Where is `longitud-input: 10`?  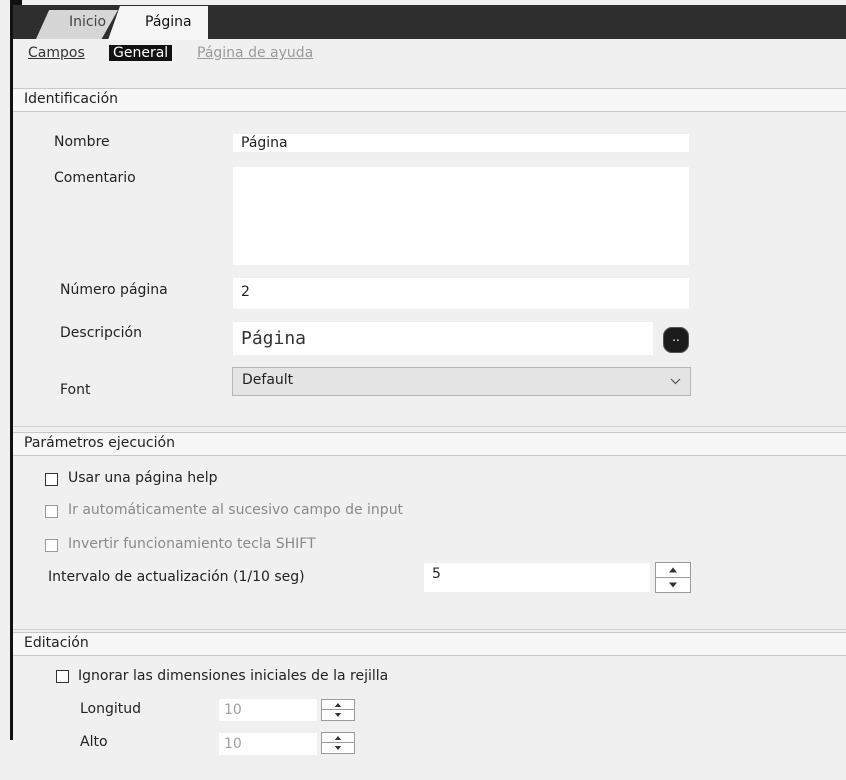
longitud-input: 10 is located at coordinates (268, 710).